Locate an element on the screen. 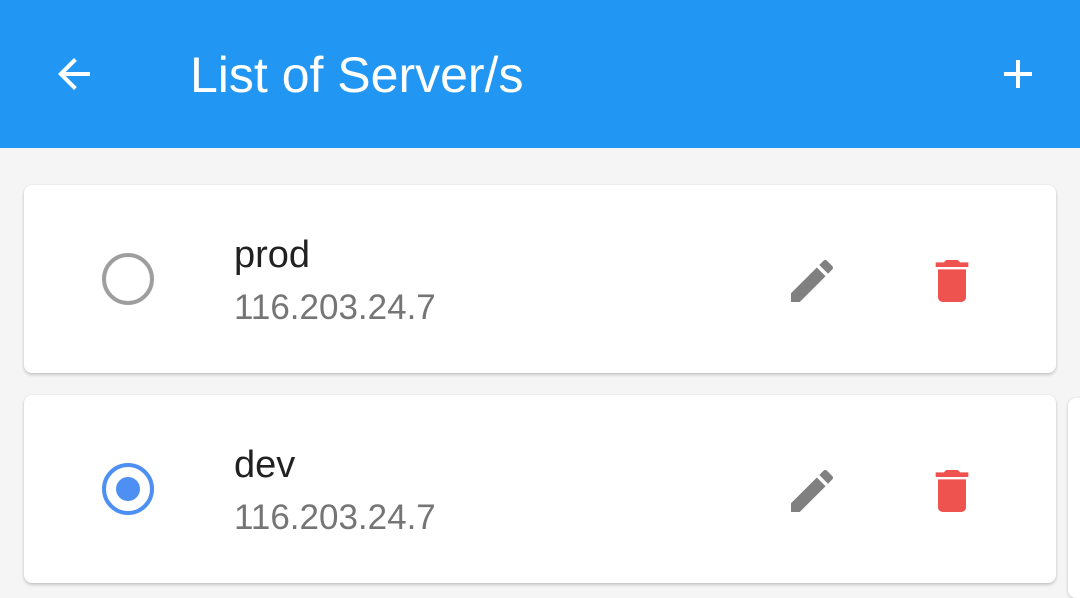  back-button is located at coordinates (74, 74).